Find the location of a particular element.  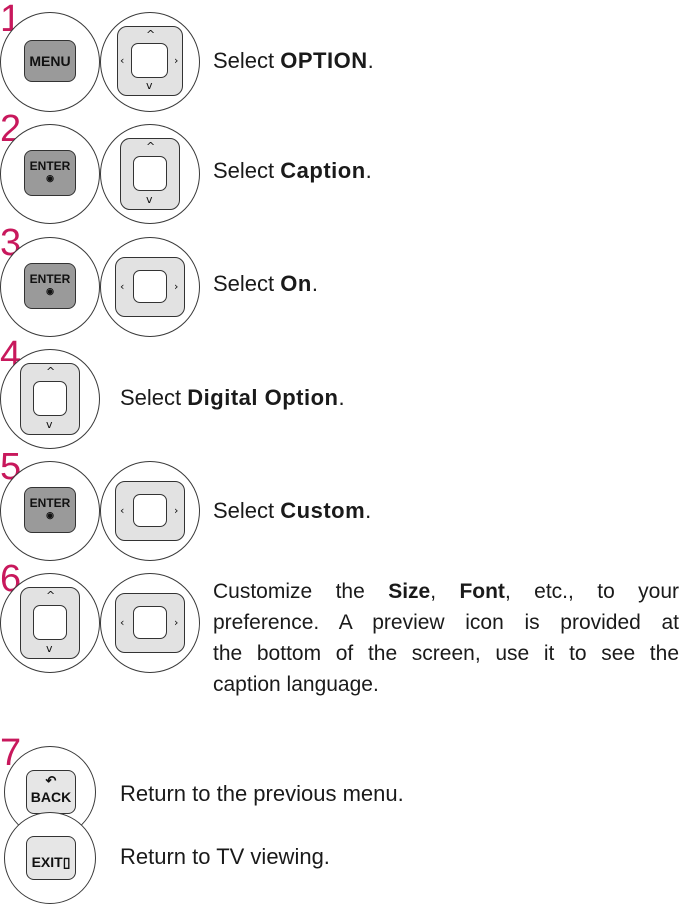

exit-key: EXIT▯ is located at coordinates (51, 858).